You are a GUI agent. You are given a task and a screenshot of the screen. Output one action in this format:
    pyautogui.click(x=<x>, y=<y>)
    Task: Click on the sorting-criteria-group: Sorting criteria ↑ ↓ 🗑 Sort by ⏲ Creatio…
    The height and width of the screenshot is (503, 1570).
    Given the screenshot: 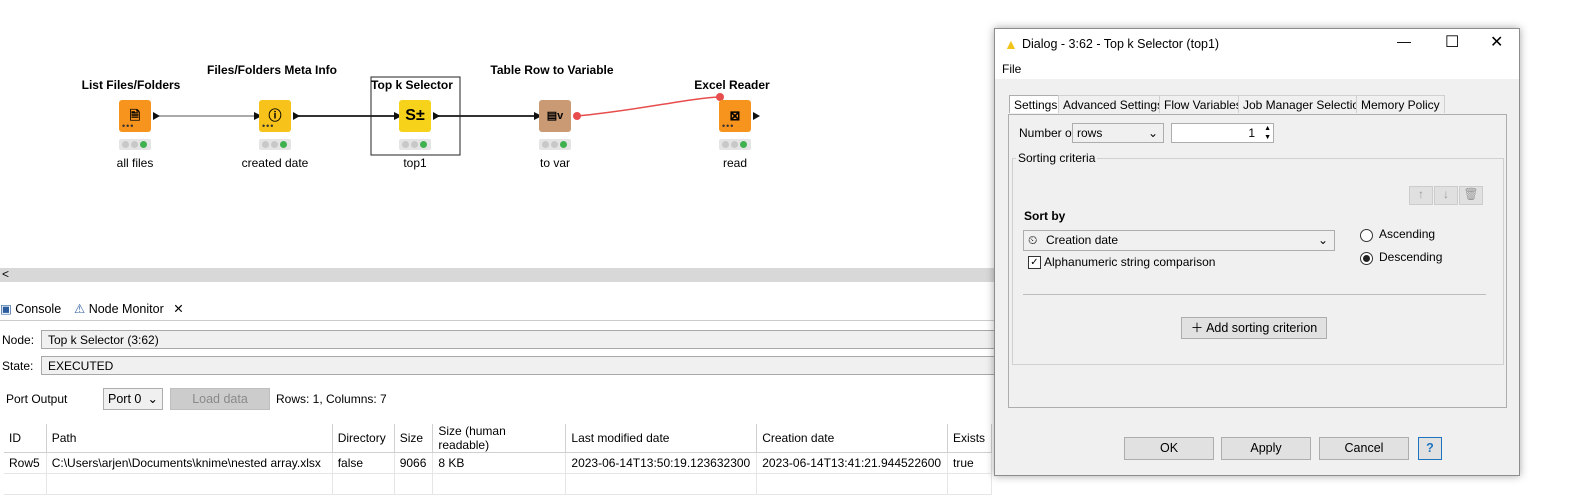 What is the action you would take?
    pyautogui.click(x=1258, y=258)
    